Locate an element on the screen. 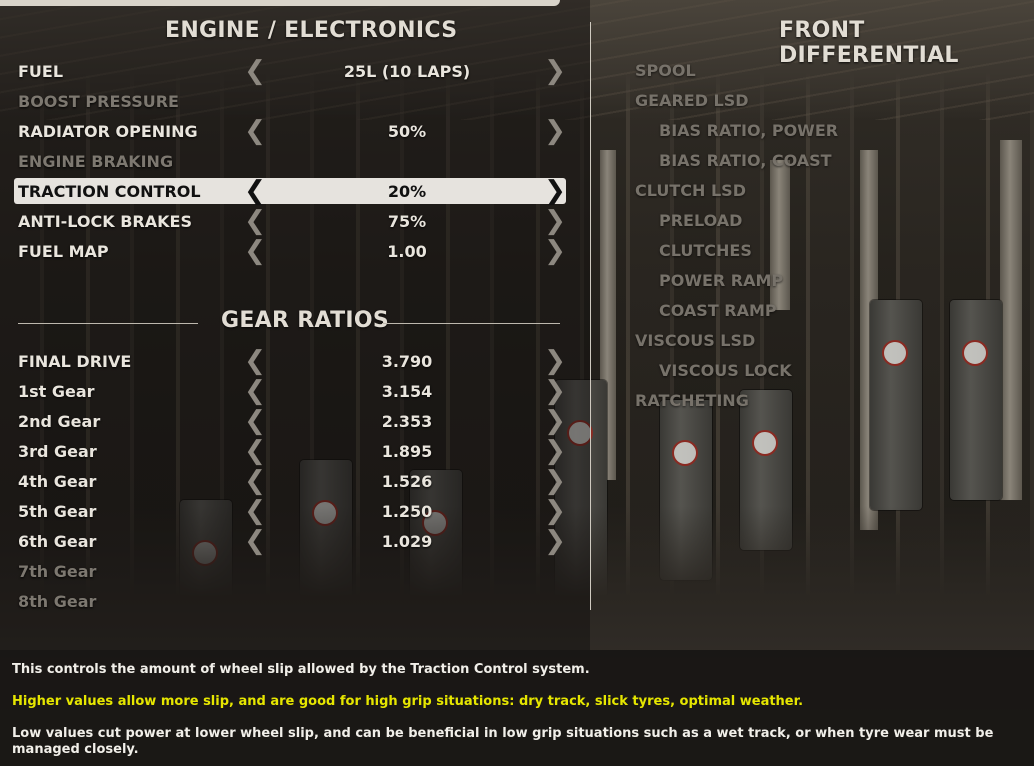 Image resolution: width=1034 pixels, height=766 pixels. setting-value: 3.154 is located at coordinates (407, 391).